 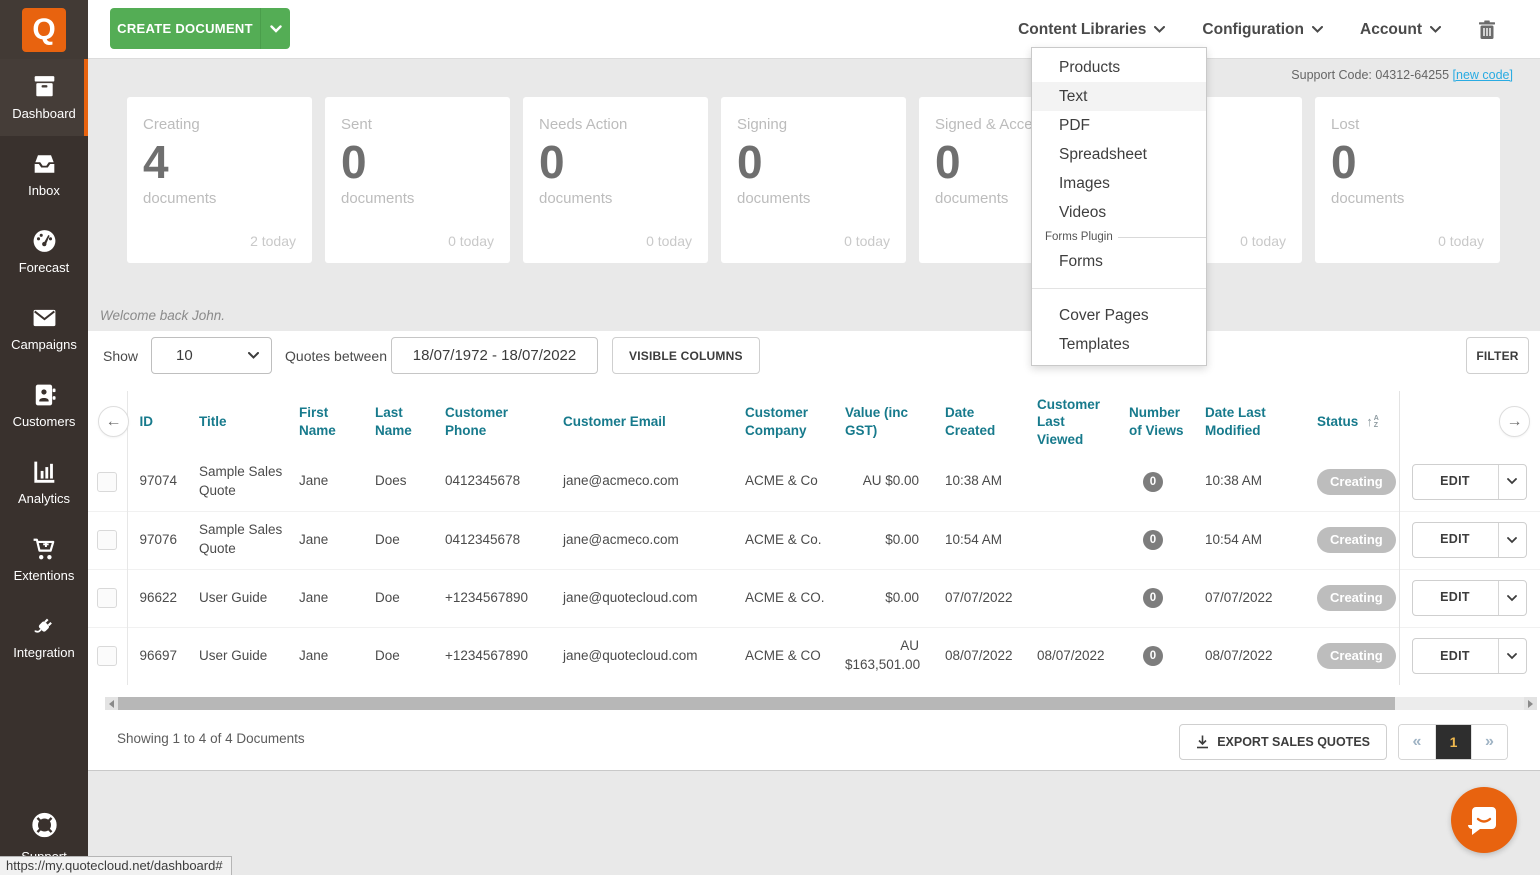 I want to click on menu-item-spreadsheet: Spreadsheet, so click(x=1119, y=154).